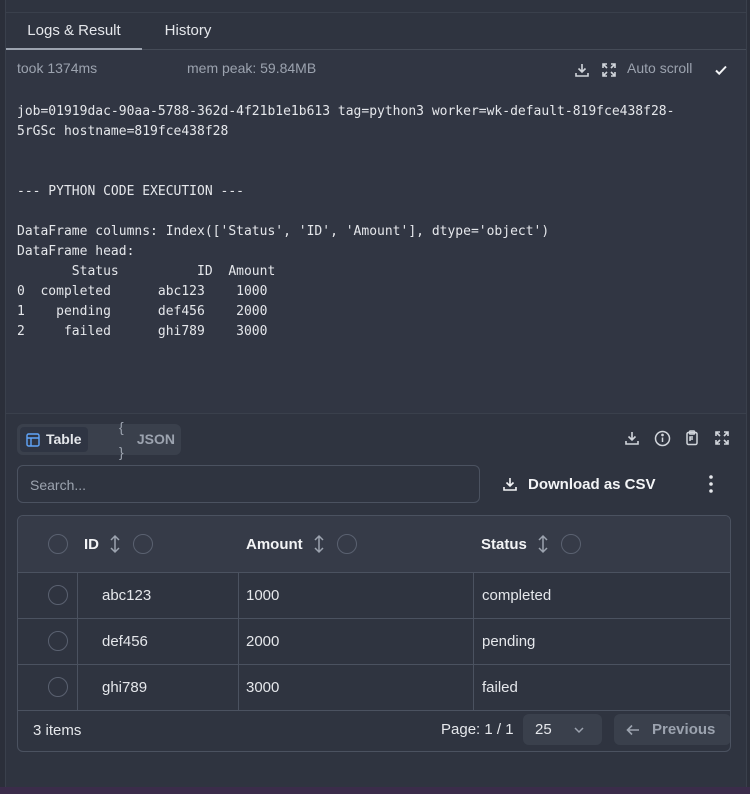  What do you see at coordinates (58, 544) in the screenshot?
I see `select-all-checkbox` at bounding box center [58, 544].